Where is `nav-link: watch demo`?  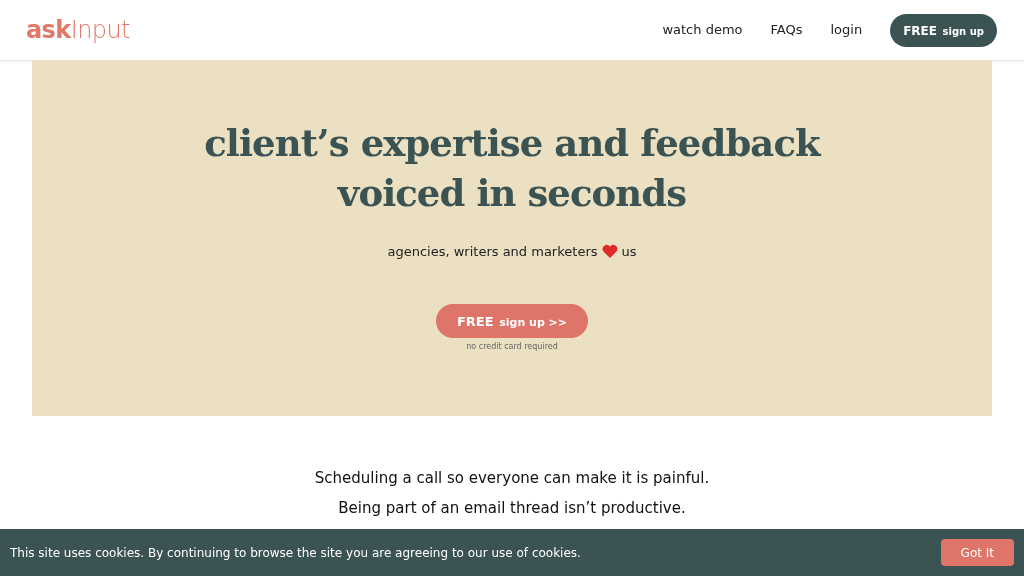 nav-link: watch demo is located at coordinates (702, 30).